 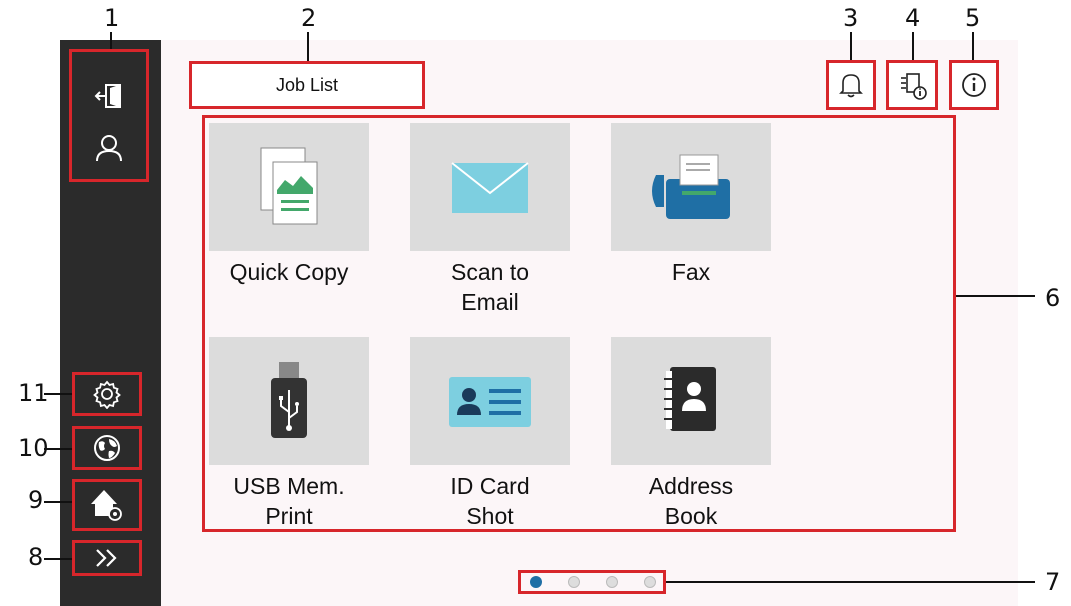 What do you see at coordinates (691, 501) in the screenshot?
I see `tile-label: Address Book` at bounding box center [691, 501].